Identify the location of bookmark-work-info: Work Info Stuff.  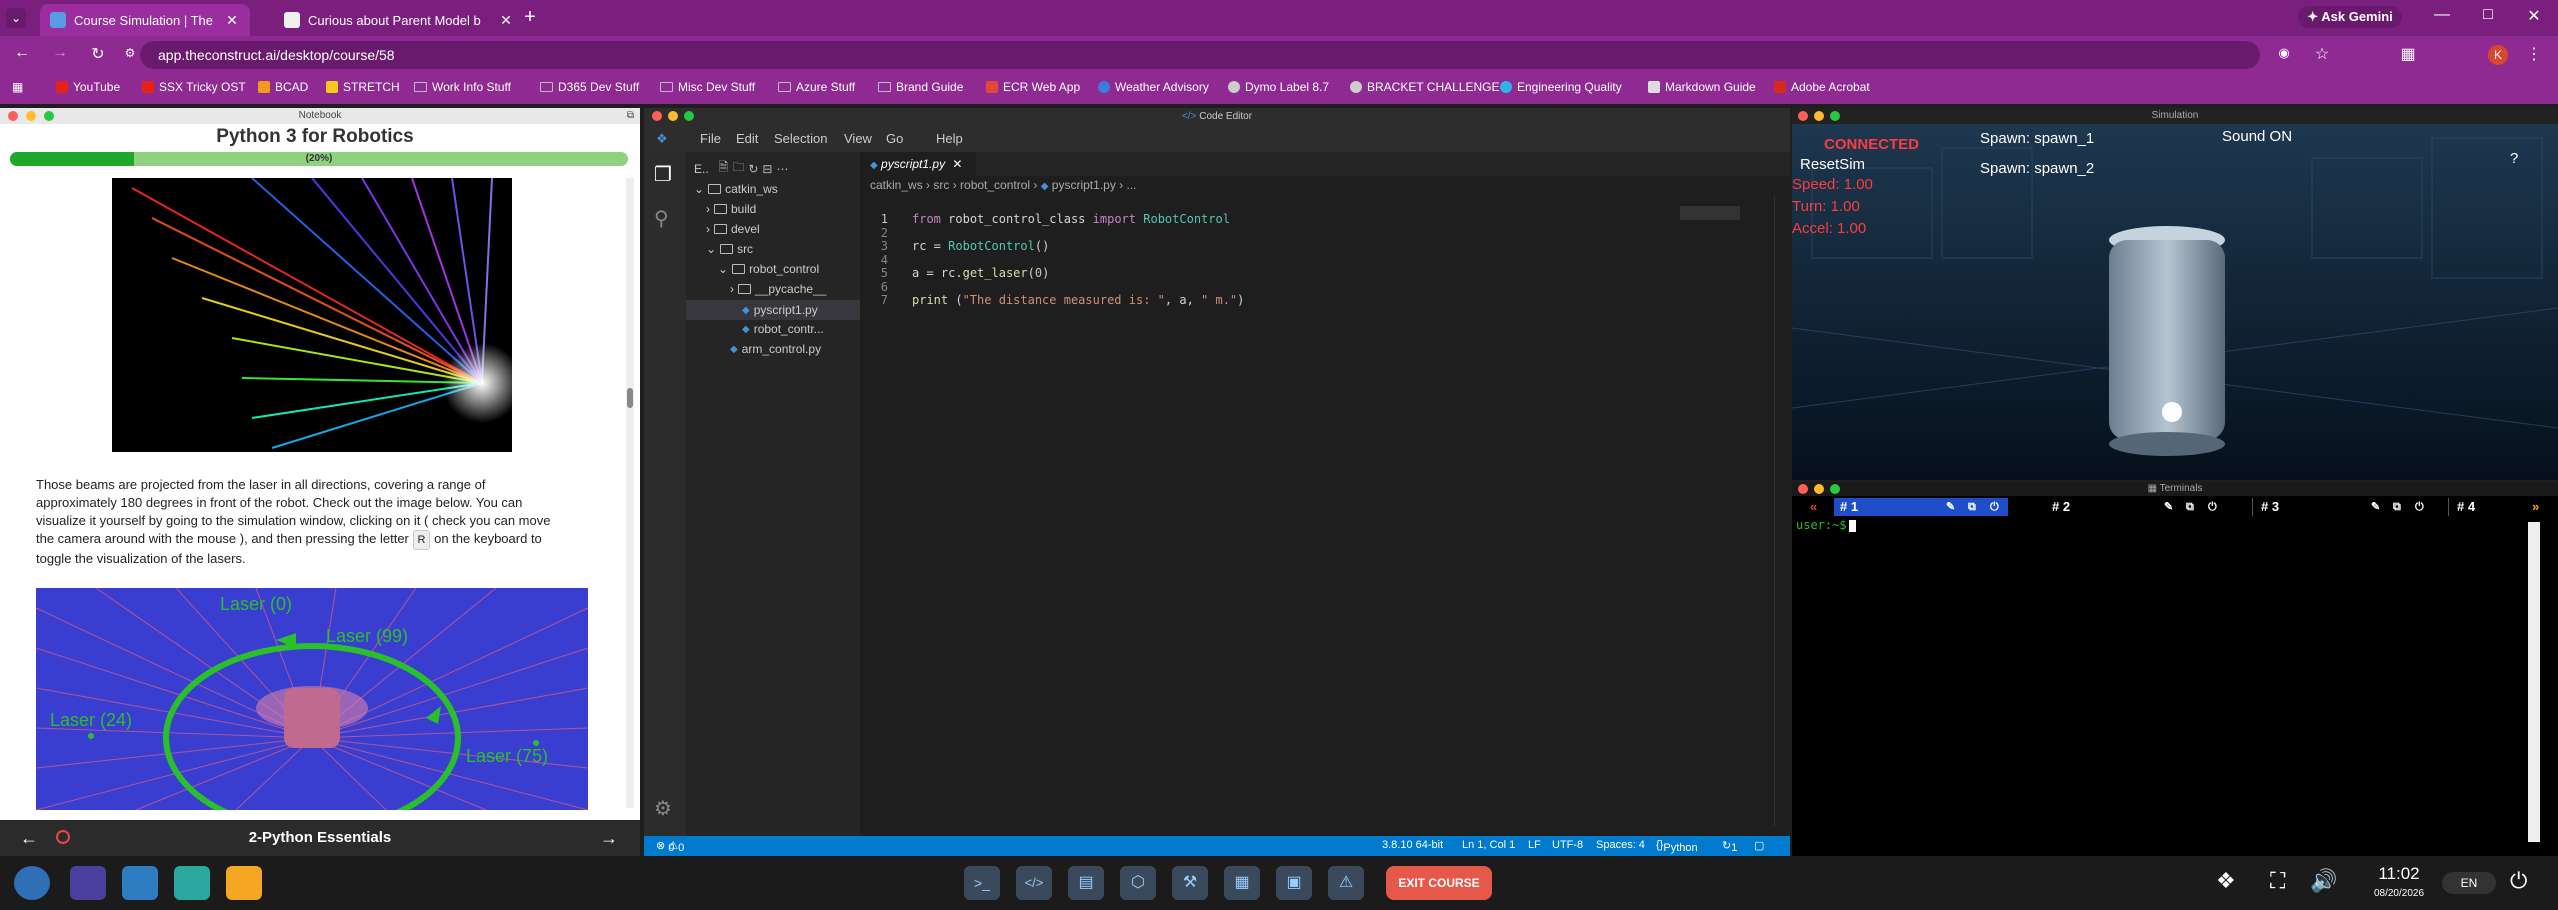
(462, 87).